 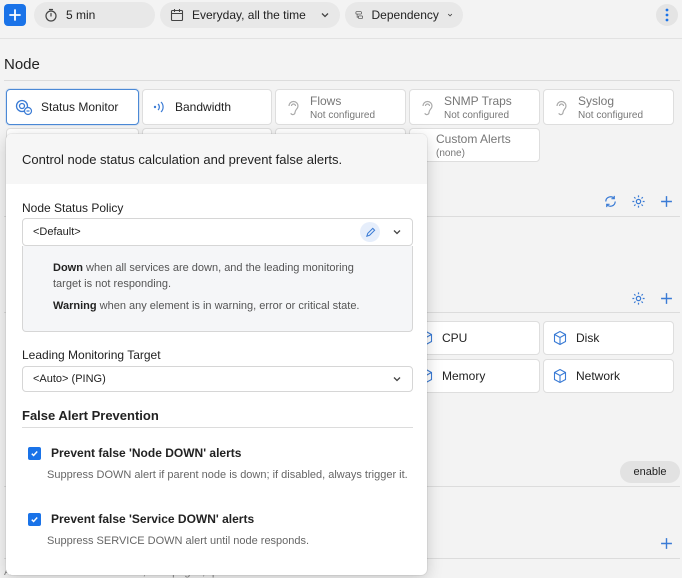 I want to click on add-service-button, so click(x=666, y=201).